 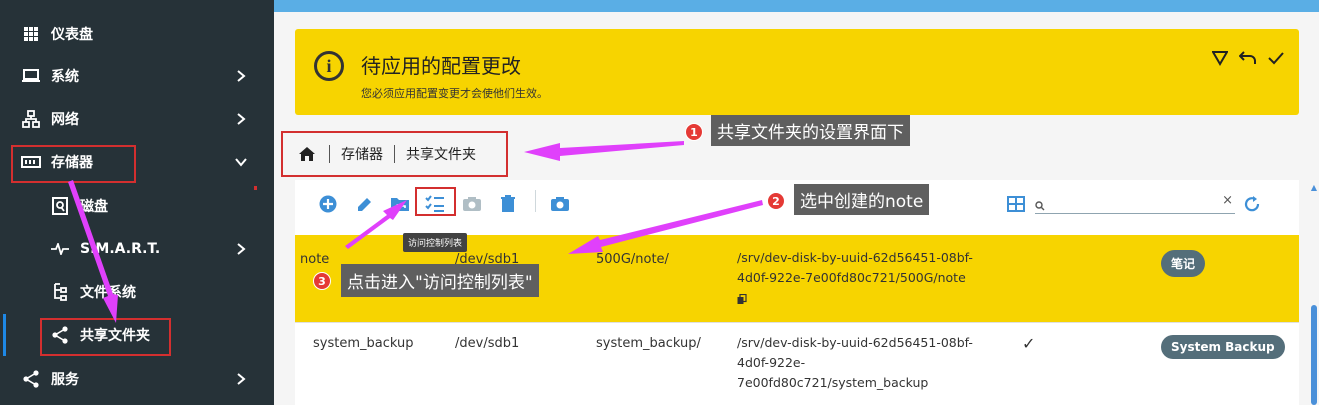 What do you see at coordinates (137, 76) in the screenshot?
I see `sidebar-item-system: 系统` at bounding box center [137, 76].